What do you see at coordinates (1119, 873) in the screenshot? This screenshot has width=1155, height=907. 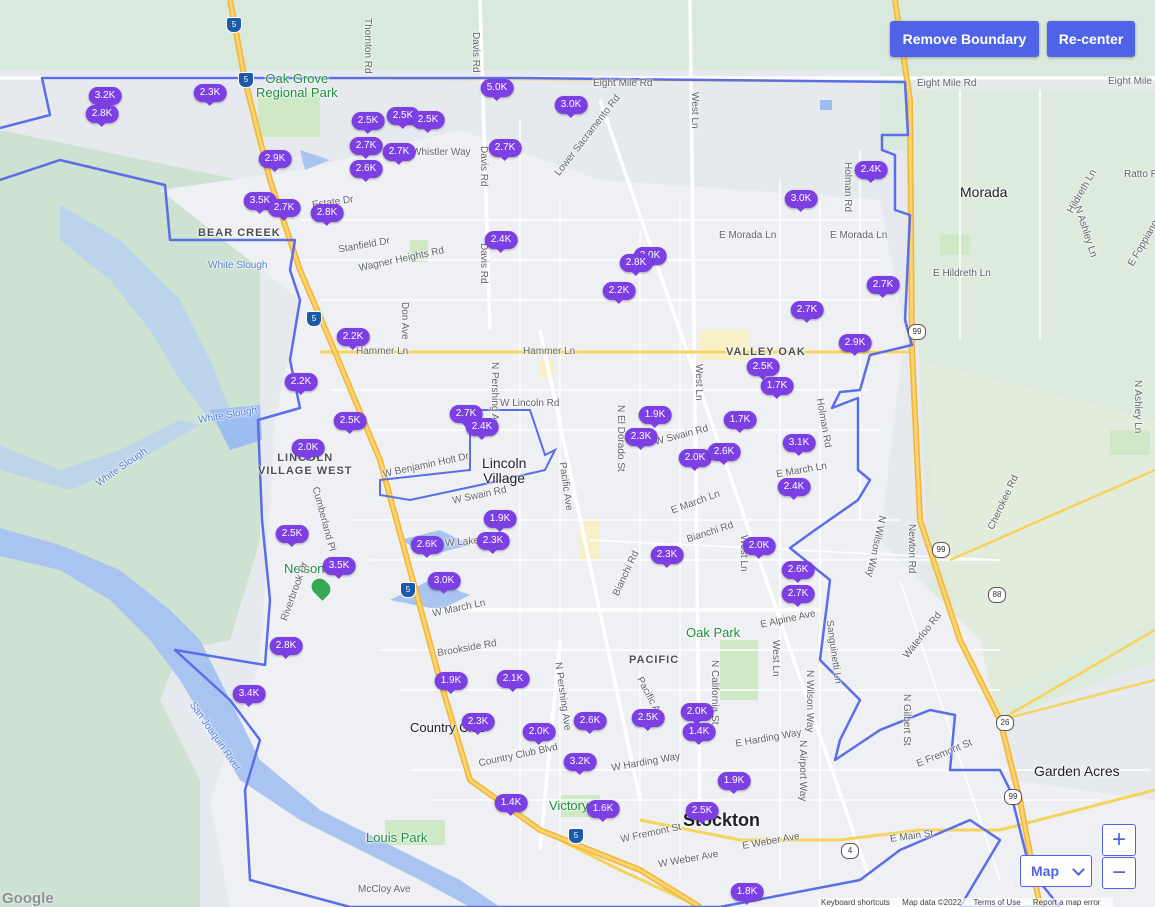 I see `zoom-out-button: −` at bounding box center [1119, 873].